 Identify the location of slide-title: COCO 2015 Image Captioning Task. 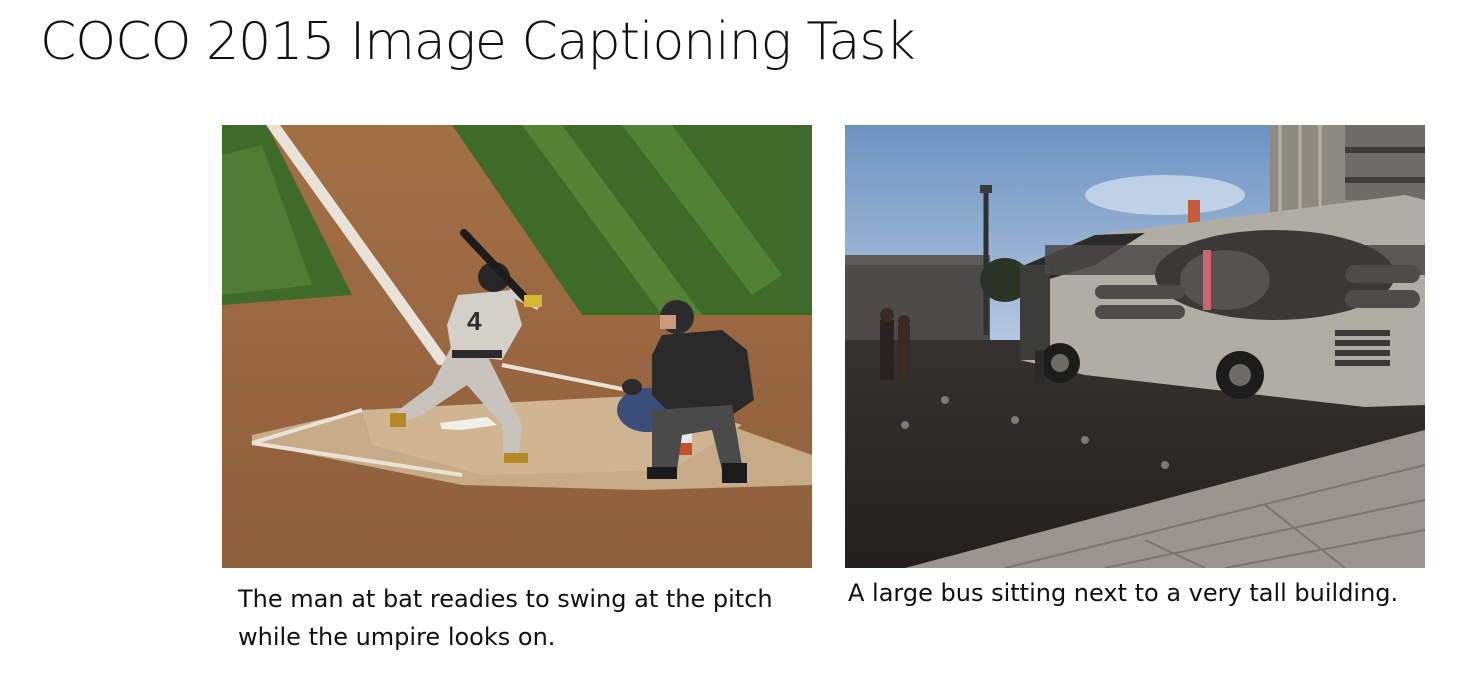
(478, 42).